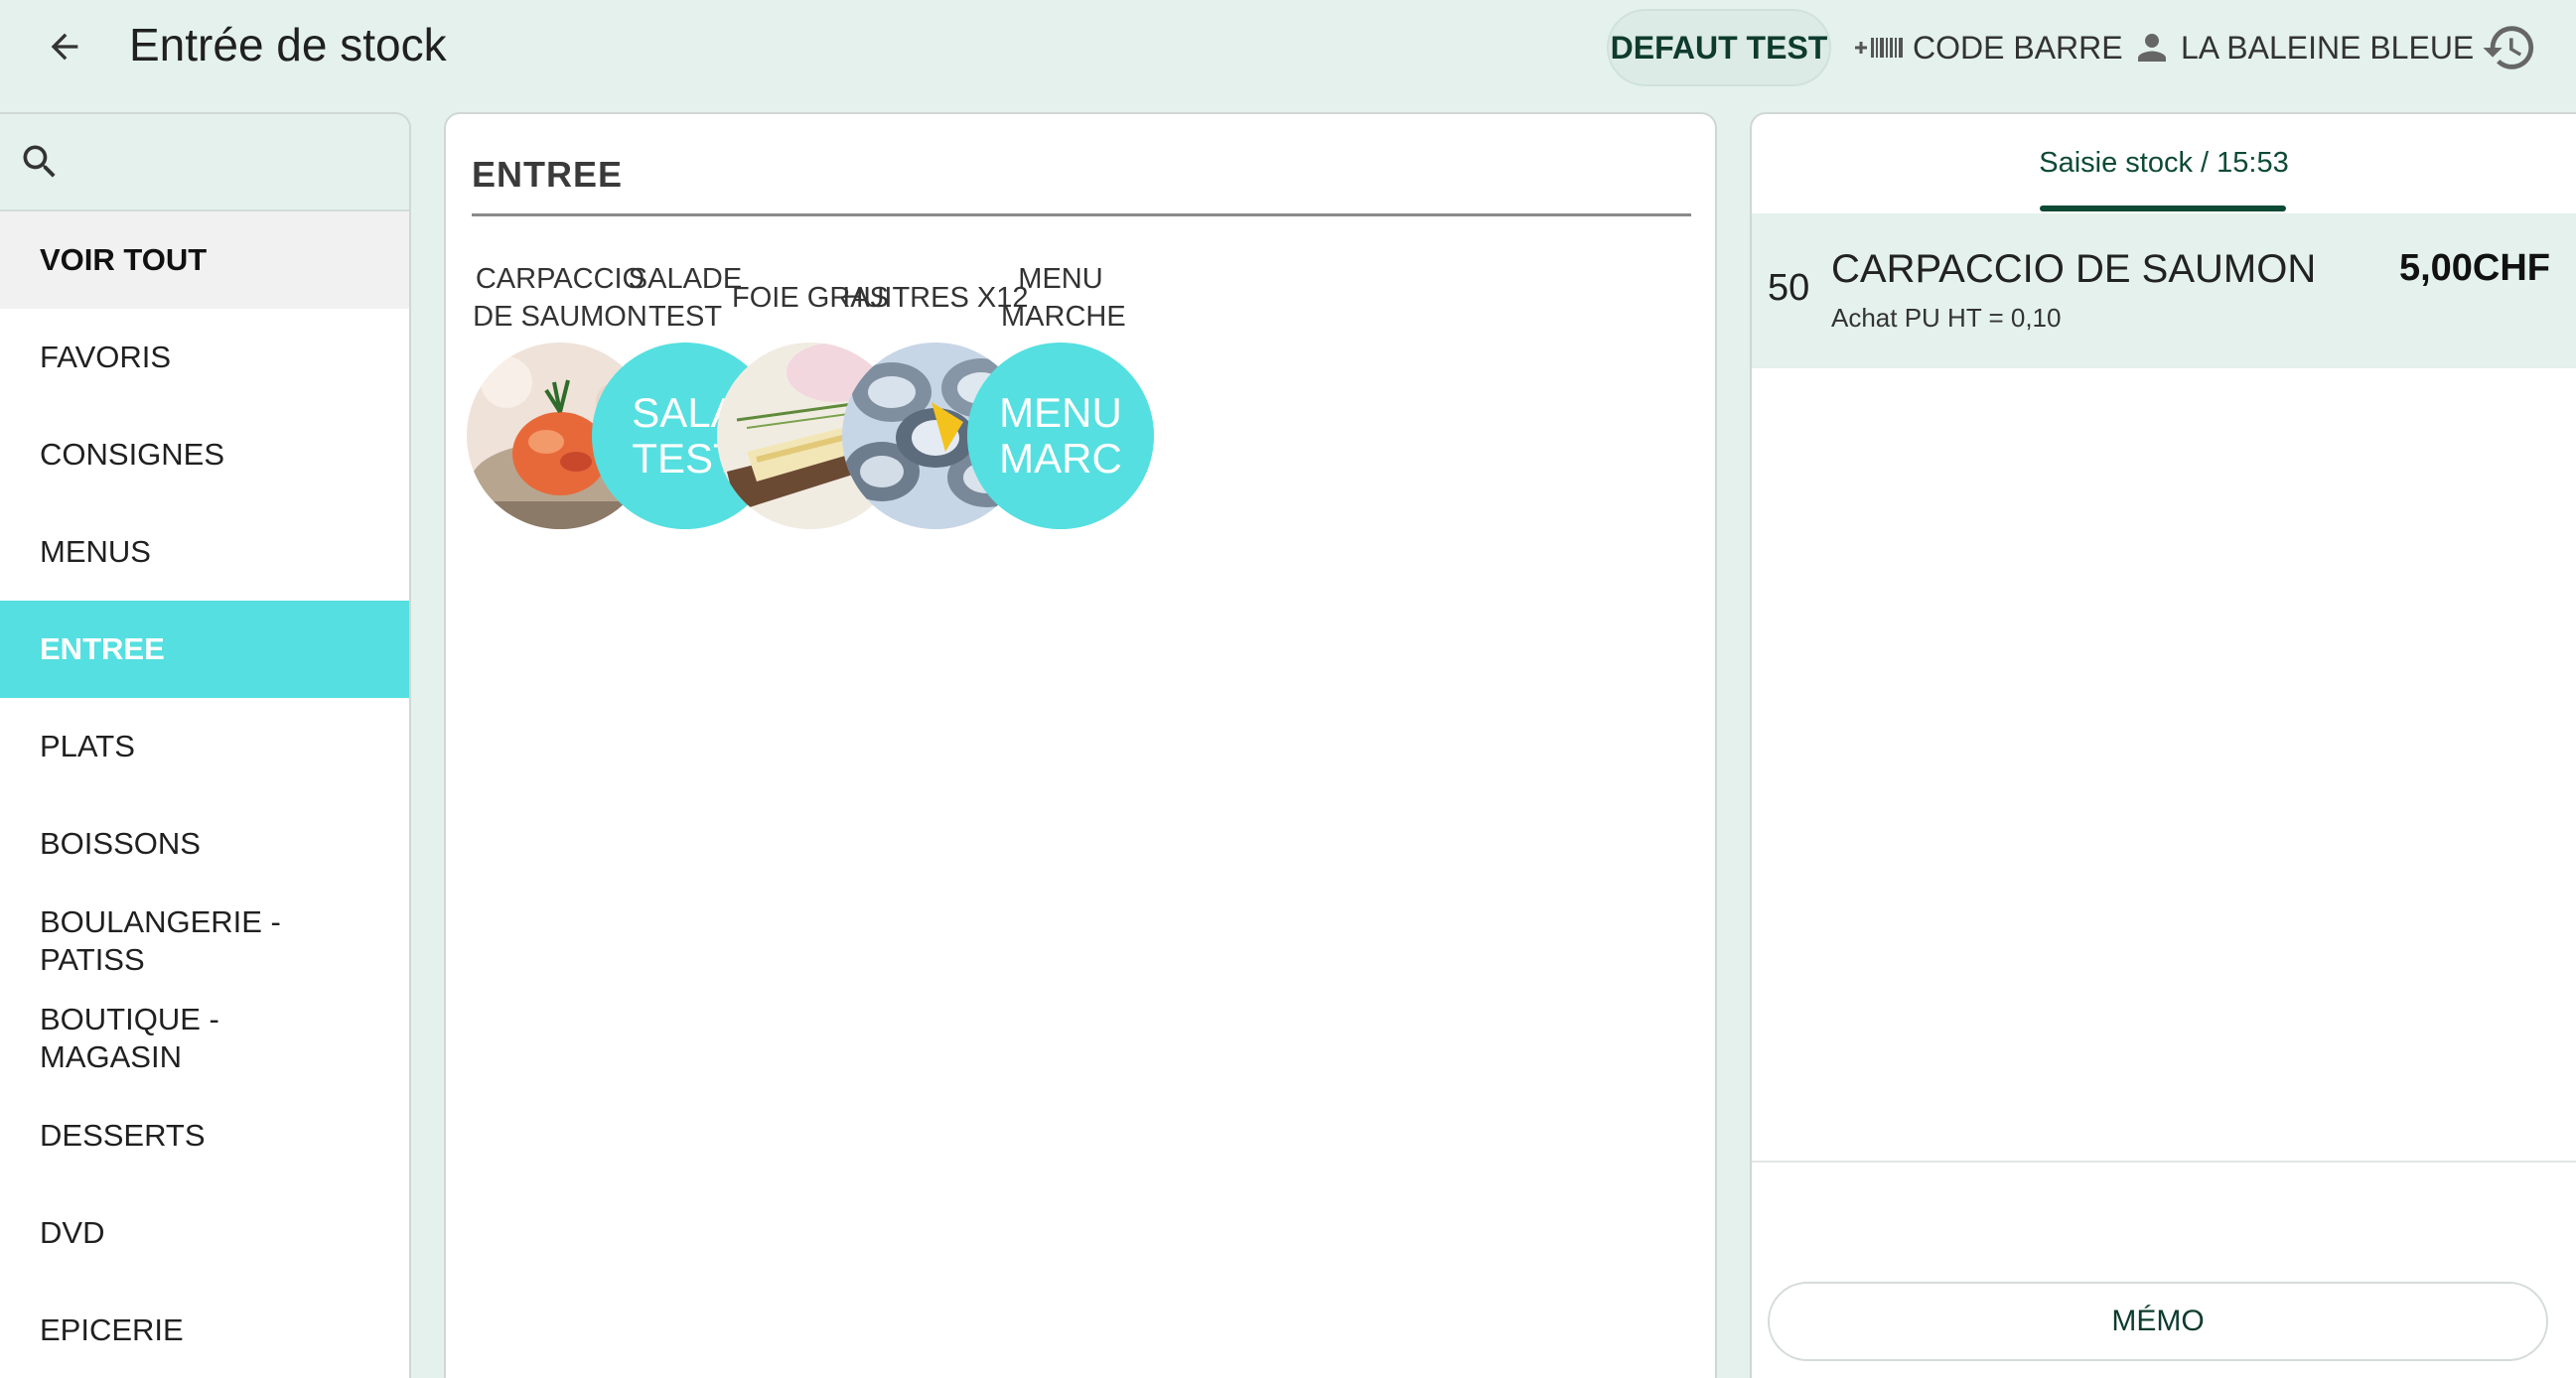 The height and width of the screenshot is (1378, 2576). Describe the element at coordinates (548, 175) in the screenshot. I see `category-heading: ENTREE` at that location.